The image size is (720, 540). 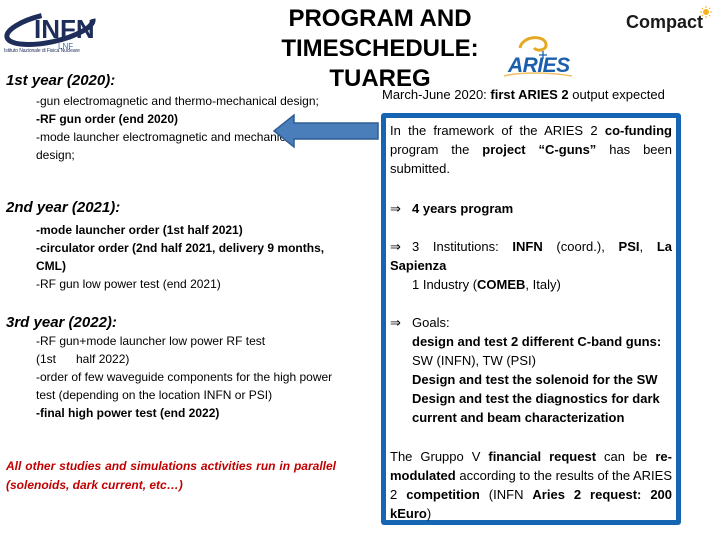 I want to click on aries-wordmark: ARIES, so click(x=539, y=65).